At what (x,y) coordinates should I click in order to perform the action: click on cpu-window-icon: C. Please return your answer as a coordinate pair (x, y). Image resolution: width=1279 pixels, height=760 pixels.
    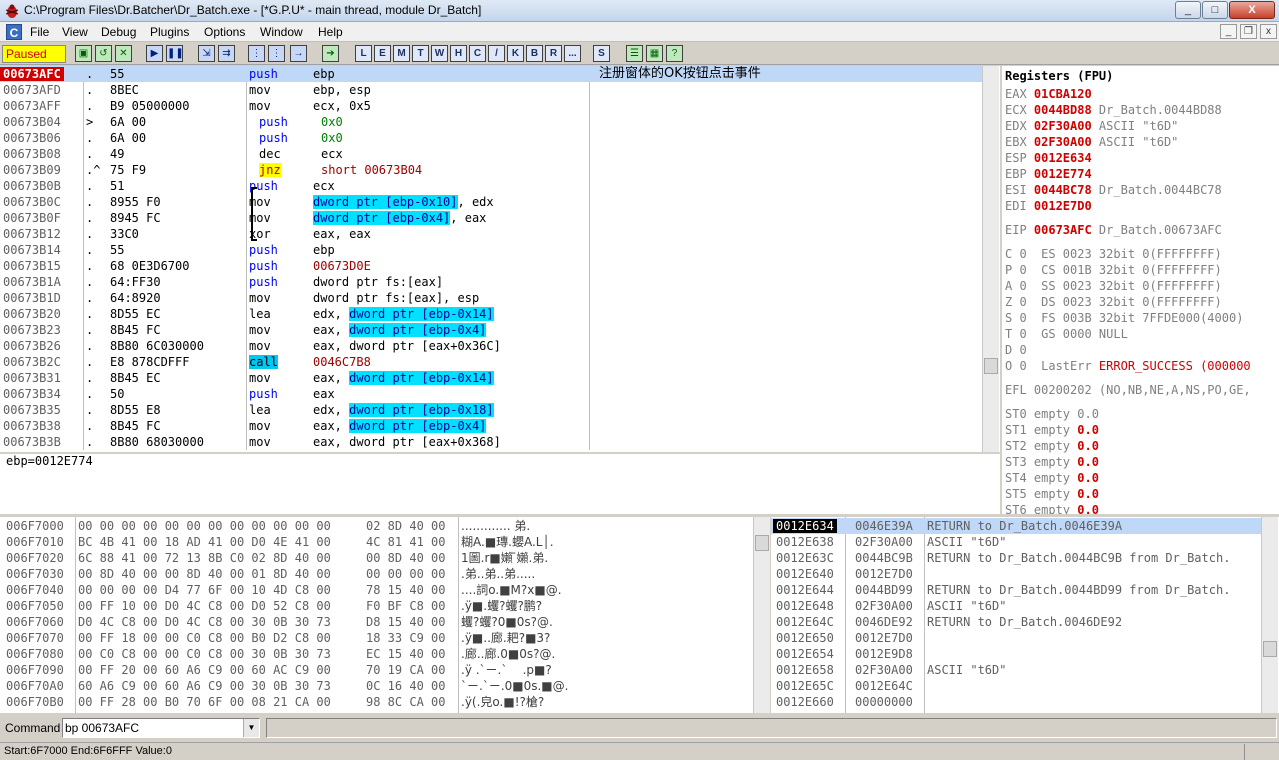
    Looking at the image, I should click on (14, 32).